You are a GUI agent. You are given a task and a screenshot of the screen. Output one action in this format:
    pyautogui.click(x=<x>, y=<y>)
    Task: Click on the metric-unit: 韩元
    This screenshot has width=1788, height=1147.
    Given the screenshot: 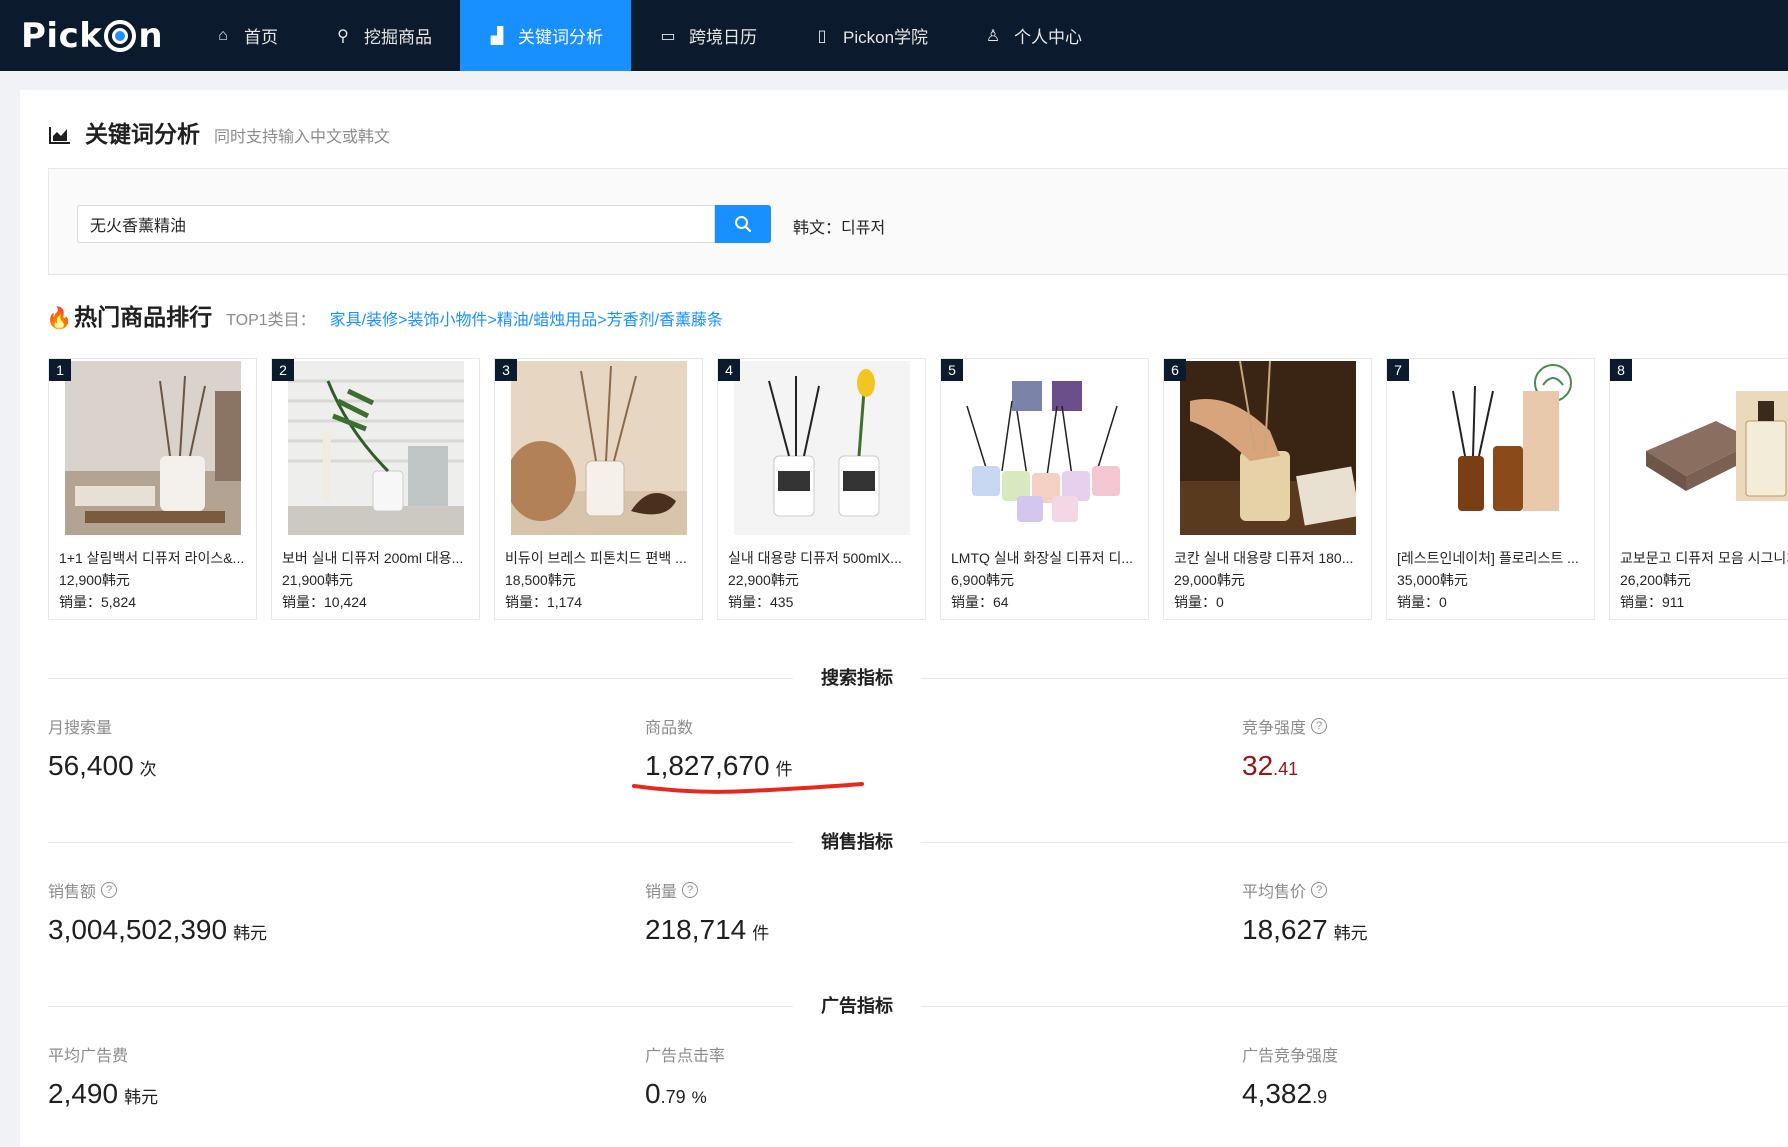 What is the action you would take?
    pyautogui.click(x=1350, y=933)
    